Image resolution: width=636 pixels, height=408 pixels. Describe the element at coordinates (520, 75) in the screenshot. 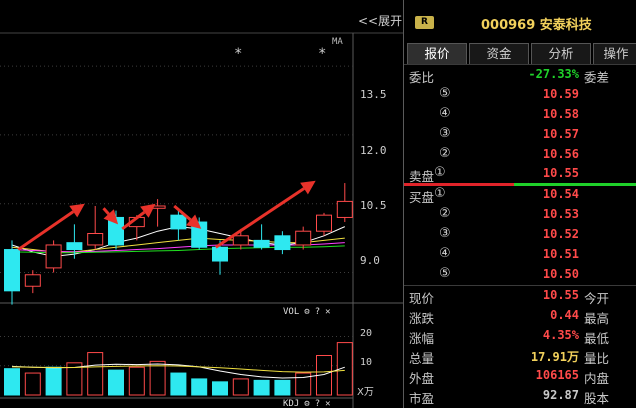

I see `weibi-row: 委比 -27.33% 委差` at that location.